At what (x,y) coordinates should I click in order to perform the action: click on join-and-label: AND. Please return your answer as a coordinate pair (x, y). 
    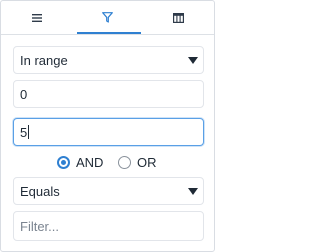
    Looking at the image, I should click on (90, 162).